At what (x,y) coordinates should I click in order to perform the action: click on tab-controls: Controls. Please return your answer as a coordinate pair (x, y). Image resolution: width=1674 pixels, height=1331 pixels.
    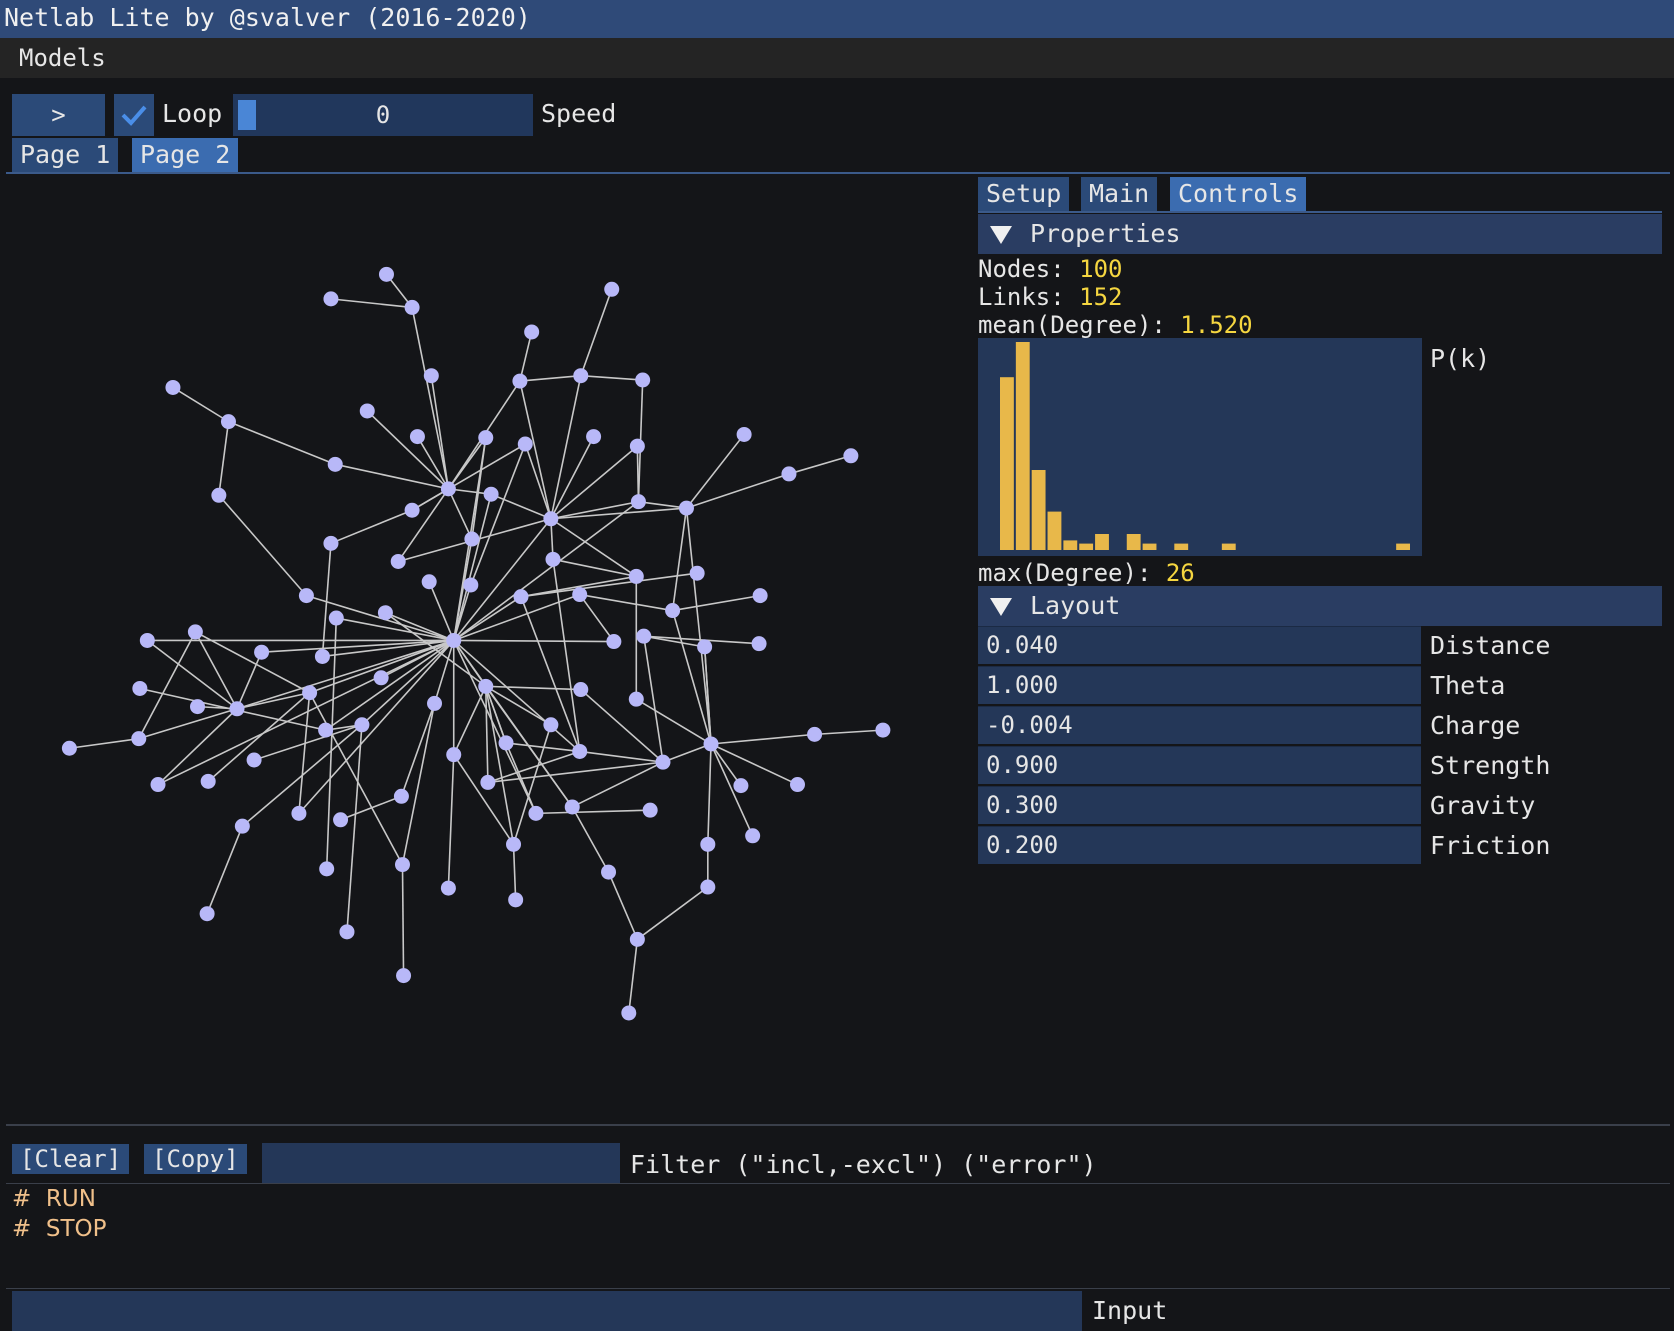
    Looking at the image, I should click on (1238, 194).